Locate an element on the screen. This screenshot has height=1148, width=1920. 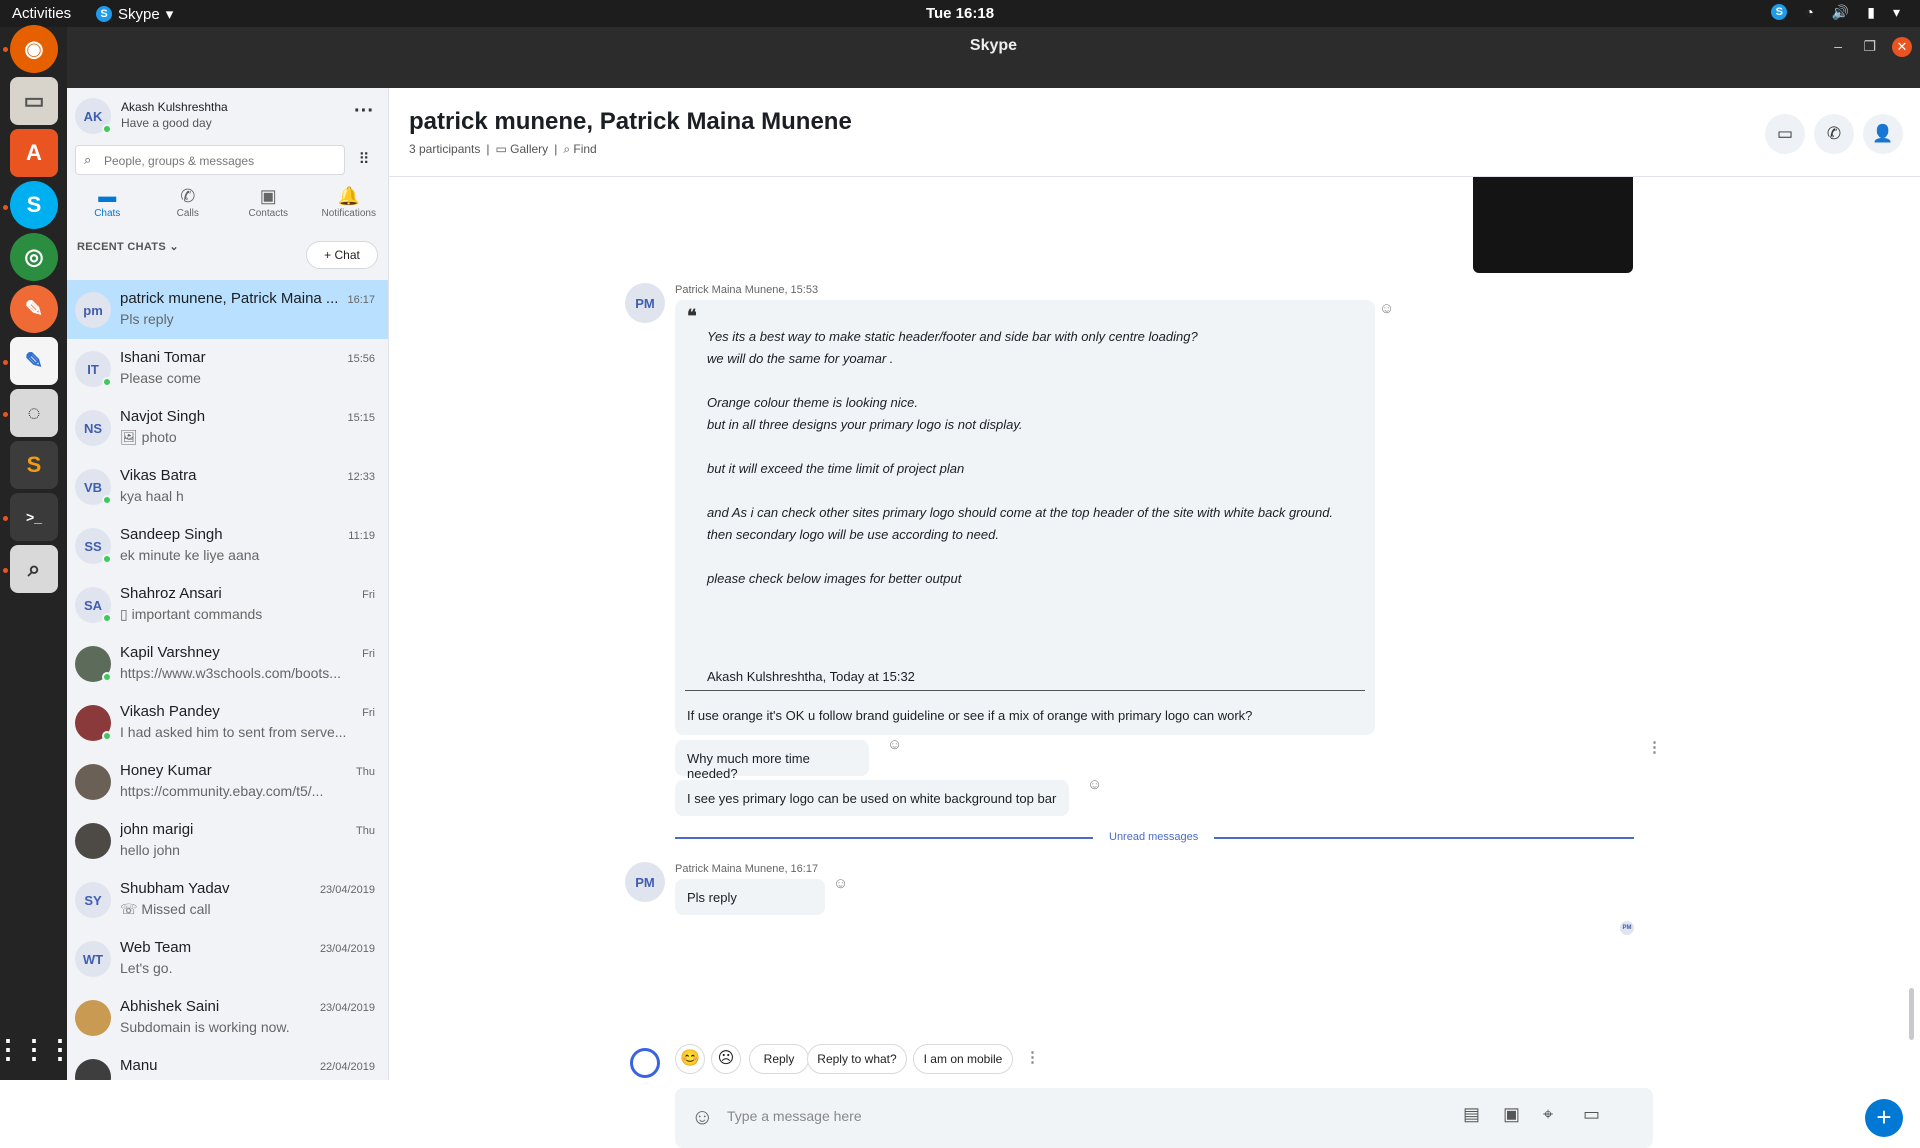
suggestion-on-mobile: I am on mobile is located at coordinates (963, 1059).